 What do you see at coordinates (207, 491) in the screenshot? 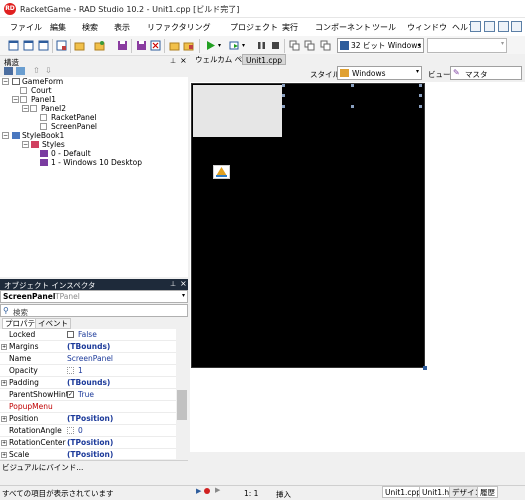
I see `record-macro-icon` at bounding box center [207, 491].